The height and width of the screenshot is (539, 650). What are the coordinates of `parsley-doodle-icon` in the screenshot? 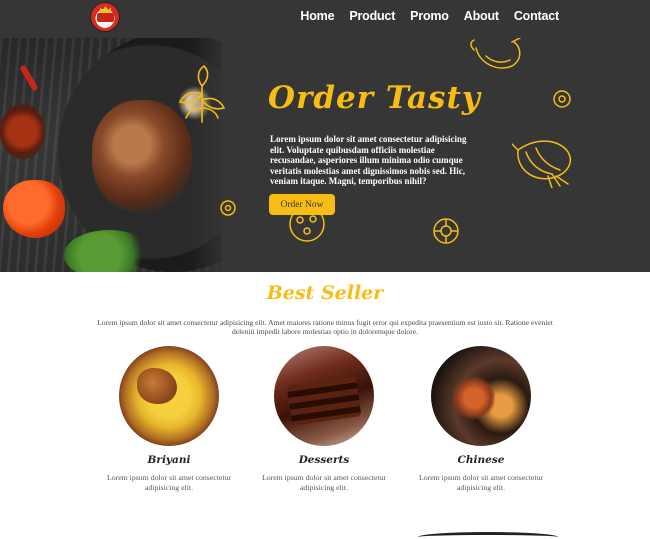 It's located at (202, 93).